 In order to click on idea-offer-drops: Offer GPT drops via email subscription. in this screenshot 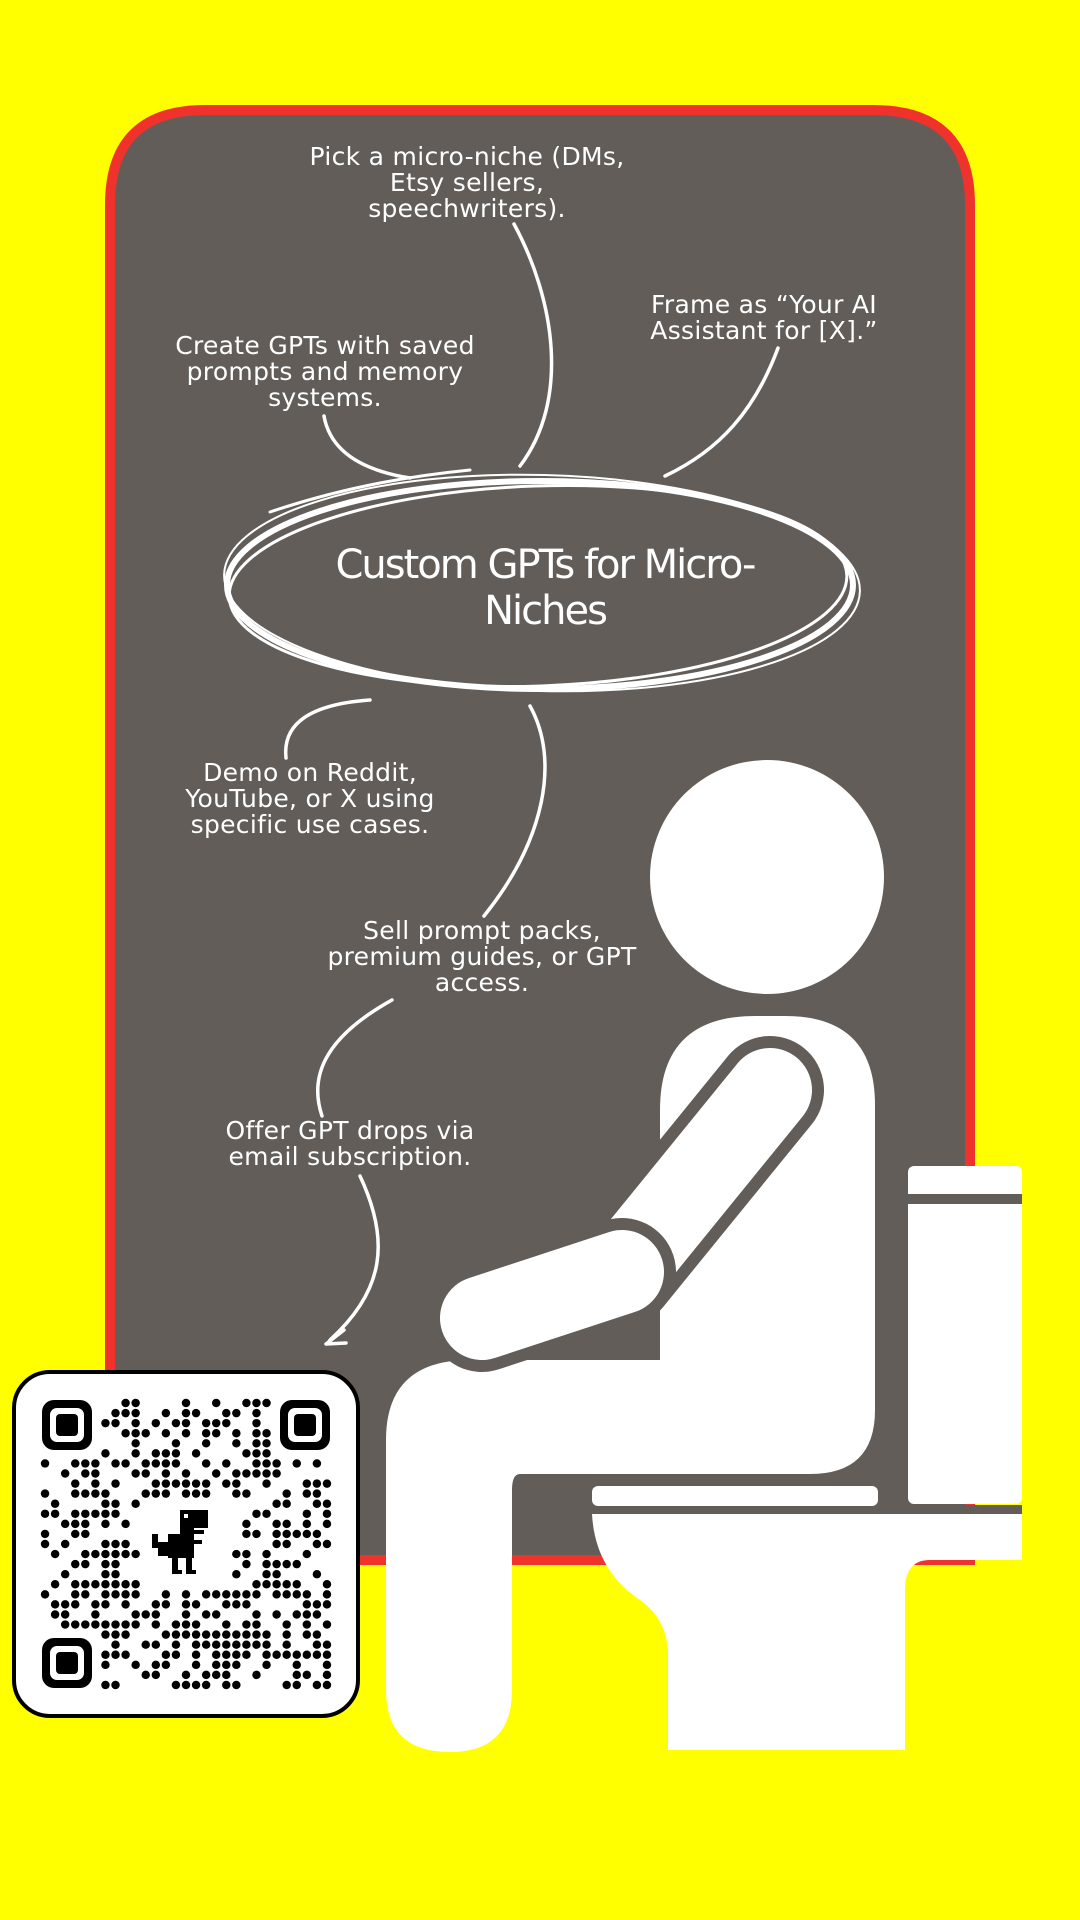, I will do `click(350, 1143)`.